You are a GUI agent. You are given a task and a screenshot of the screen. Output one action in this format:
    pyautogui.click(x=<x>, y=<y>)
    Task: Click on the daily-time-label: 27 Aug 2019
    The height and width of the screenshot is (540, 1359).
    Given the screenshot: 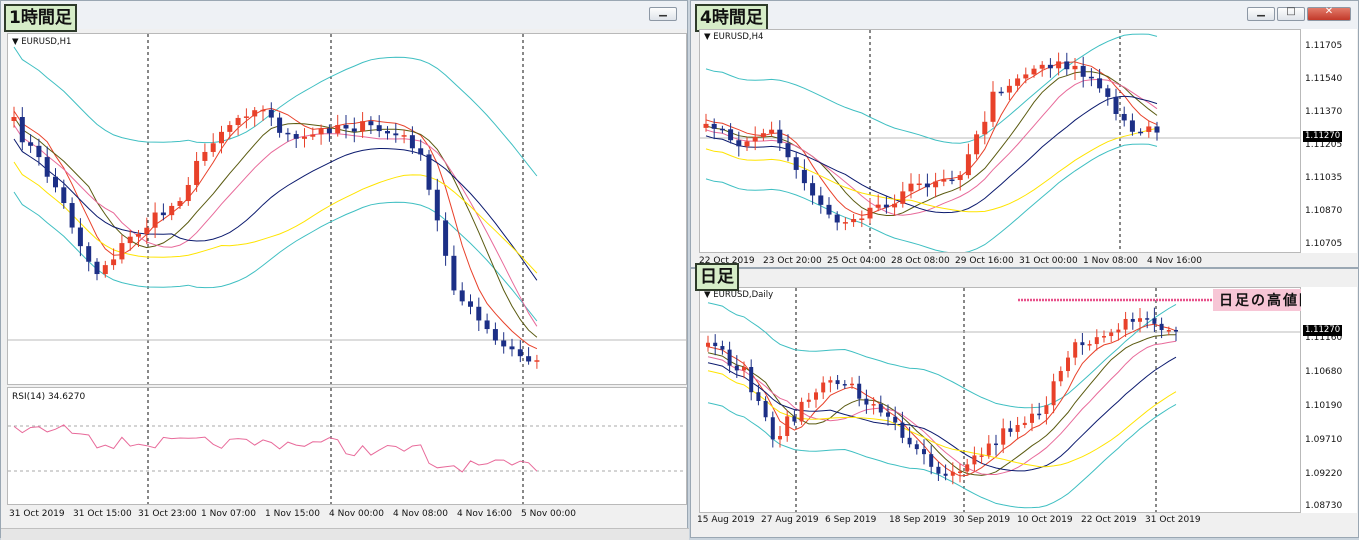 What is the action you would take?
    pyautogui.click(x=790, y=520)
    